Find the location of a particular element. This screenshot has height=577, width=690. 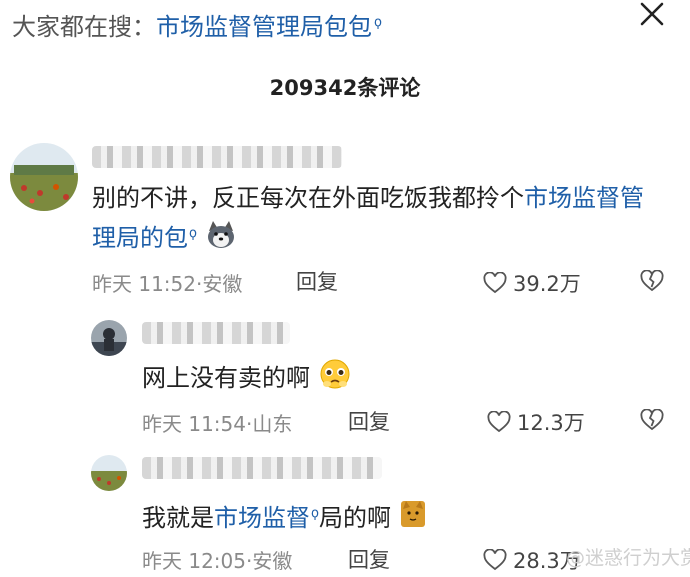

like-count: 12.3万 is located at coordinates (551, 423).